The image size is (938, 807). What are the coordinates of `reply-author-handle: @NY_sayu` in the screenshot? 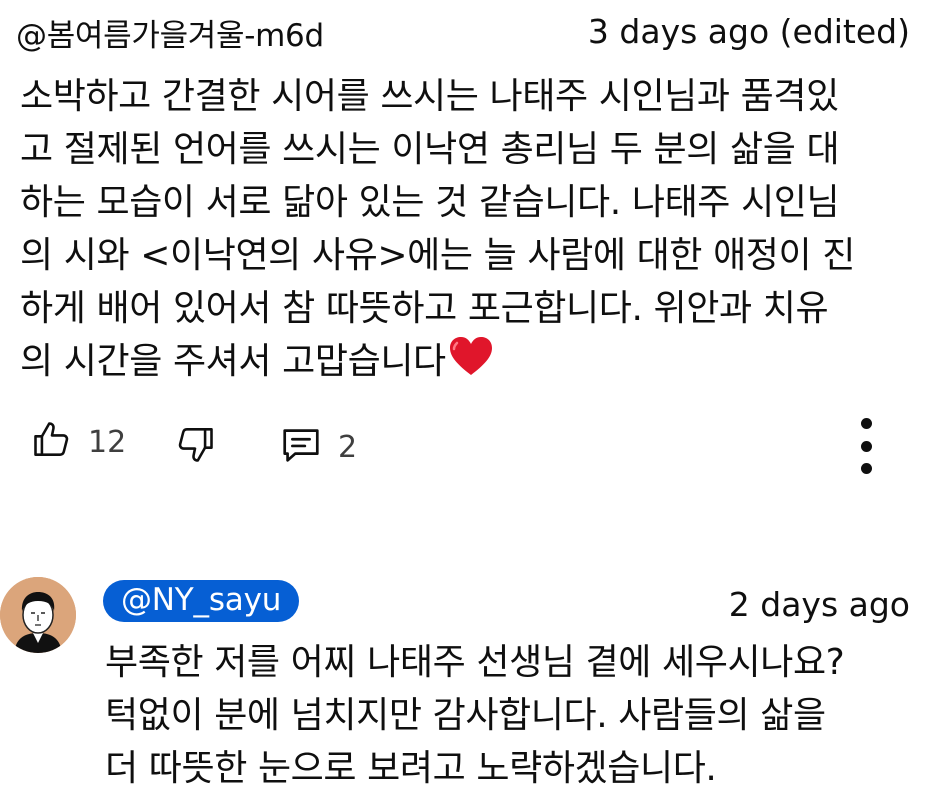 It's located at (201, 601).